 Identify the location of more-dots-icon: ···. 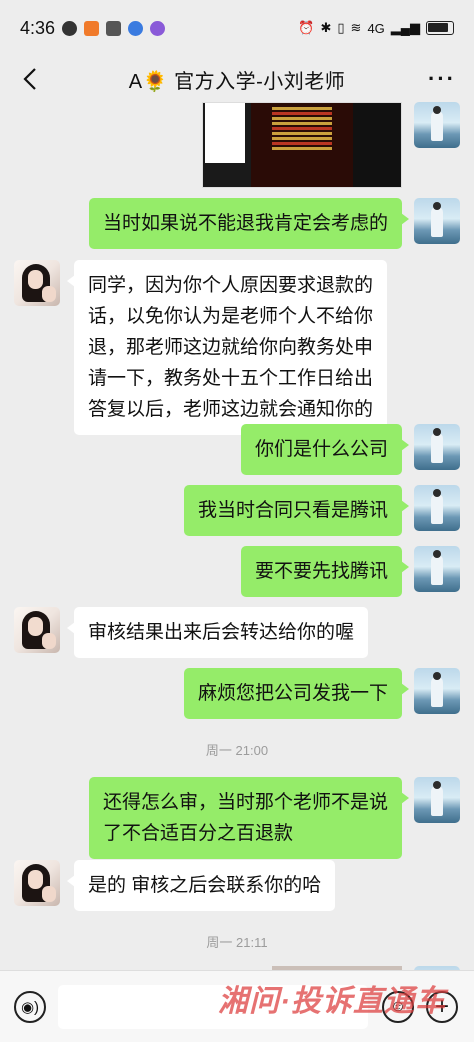
(442, 78).